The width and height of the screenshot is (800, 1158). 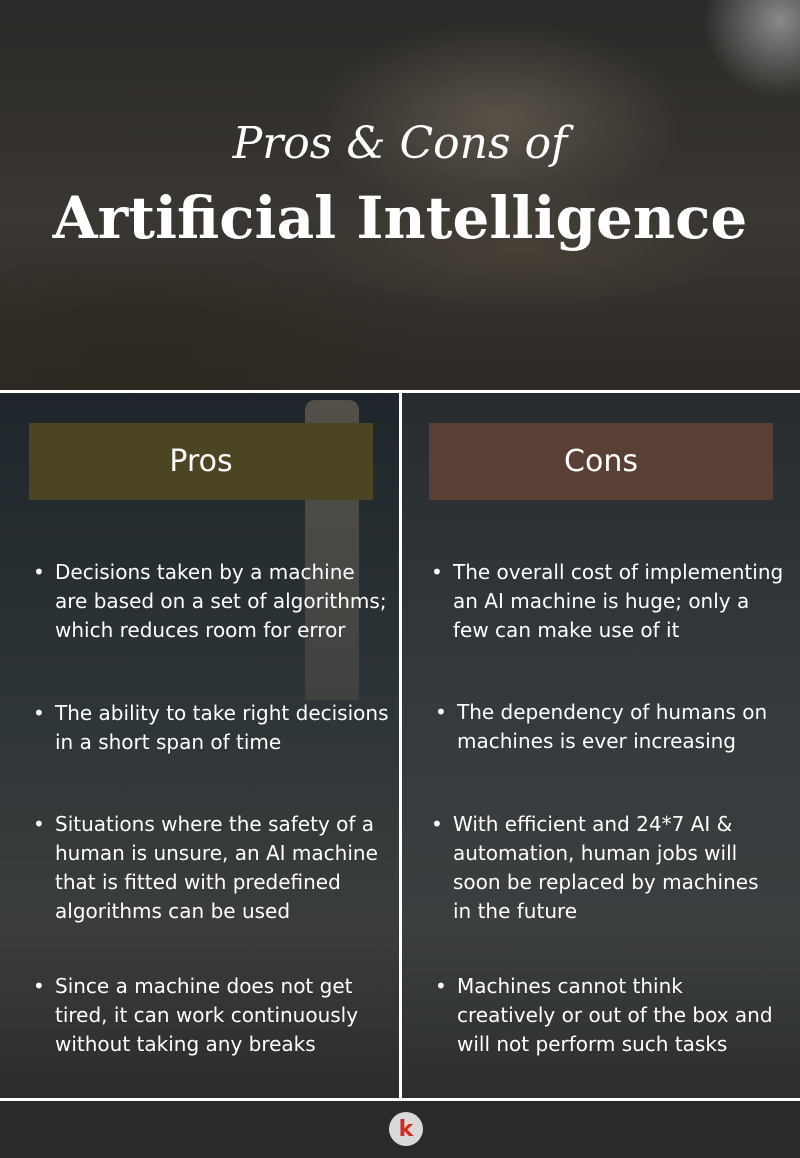 What do you see at coordinates (601, 461) in the screenshot?
I see `cons-heading: Cons` at bounding box center [601, 461].